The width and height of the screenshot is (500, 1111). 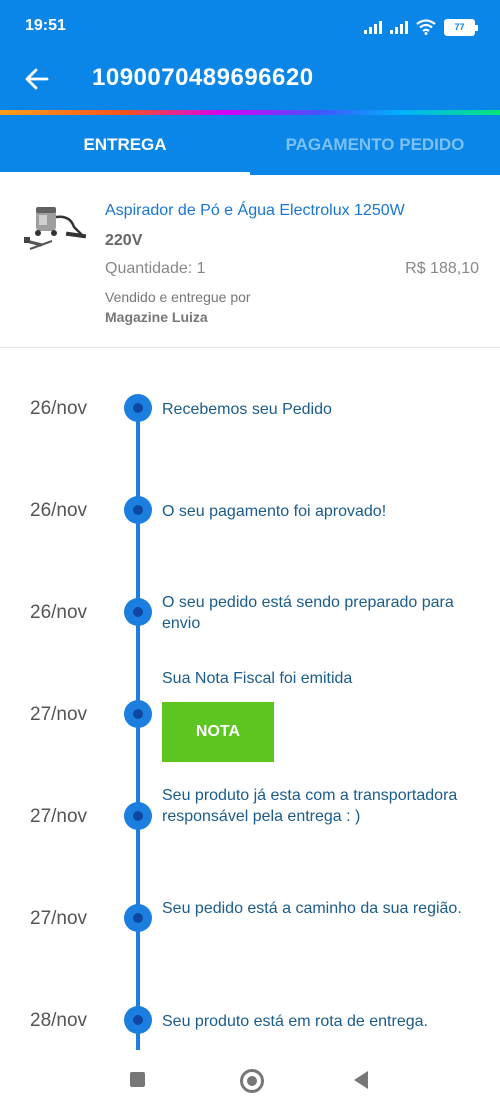 I want to click on tab-entrega: ENTREGA, so click(x=125, y=145).